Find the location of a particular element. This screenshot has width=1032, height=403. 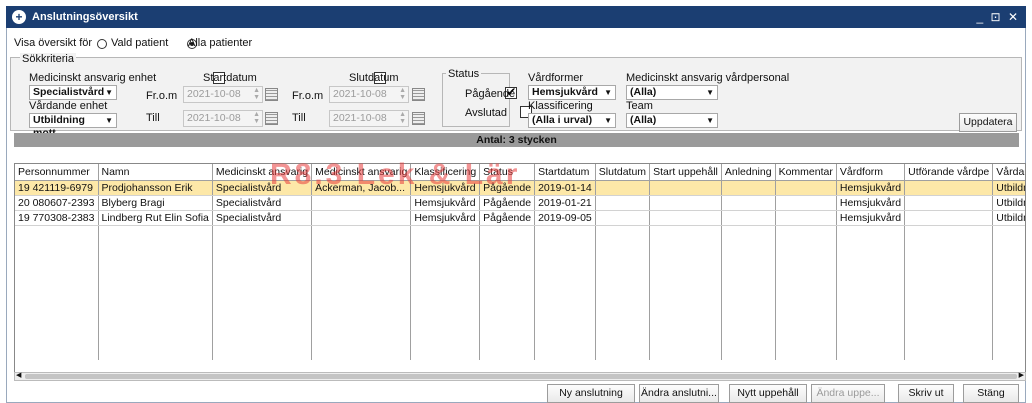

column-header: Namn is located at coordinates (155, 172).